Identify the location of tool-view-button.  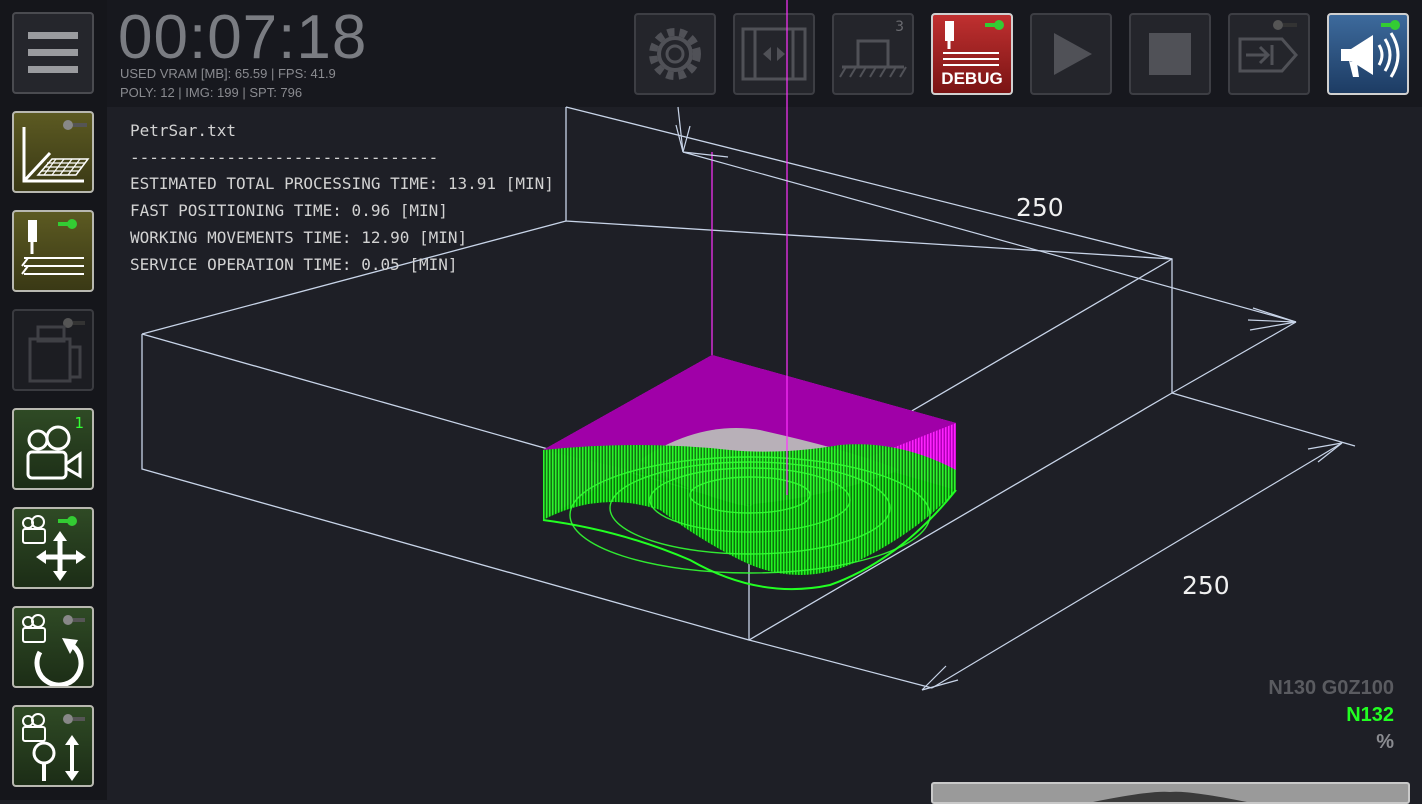
(53, 251).